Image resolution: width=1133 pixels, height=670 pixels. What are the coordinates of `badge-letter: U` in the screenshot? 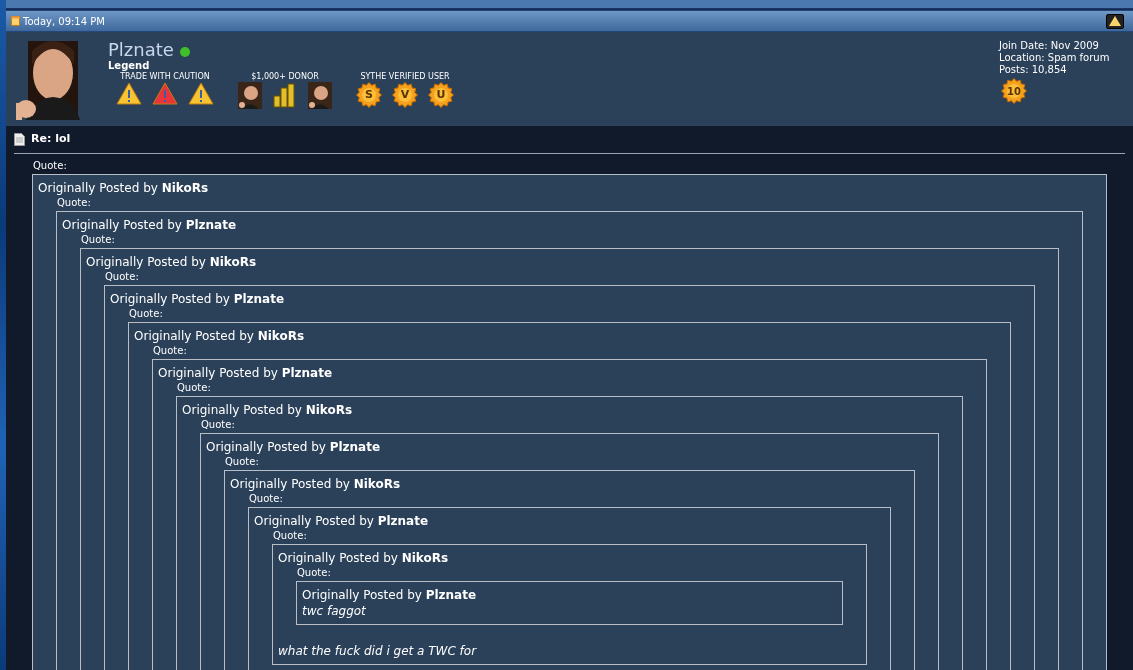 It's located at (441, 95).